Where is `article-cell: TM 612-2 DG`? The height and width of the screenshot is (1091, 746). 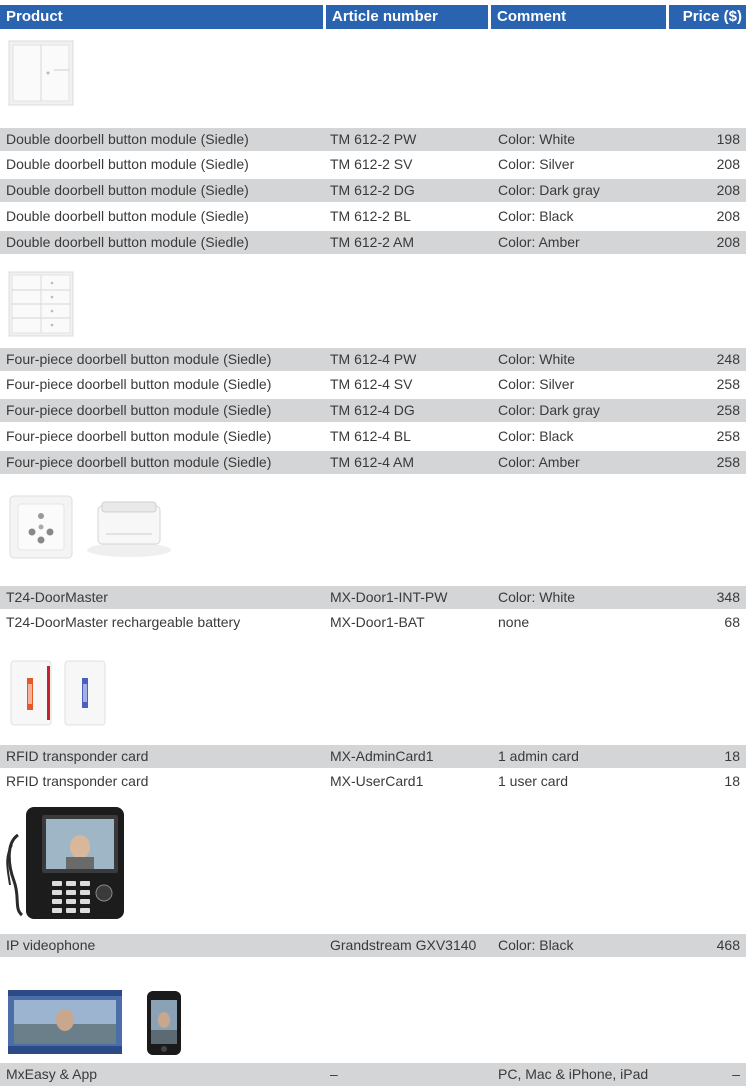
article-cell: TM 612-2 DG is located at coordinates (372, 190).